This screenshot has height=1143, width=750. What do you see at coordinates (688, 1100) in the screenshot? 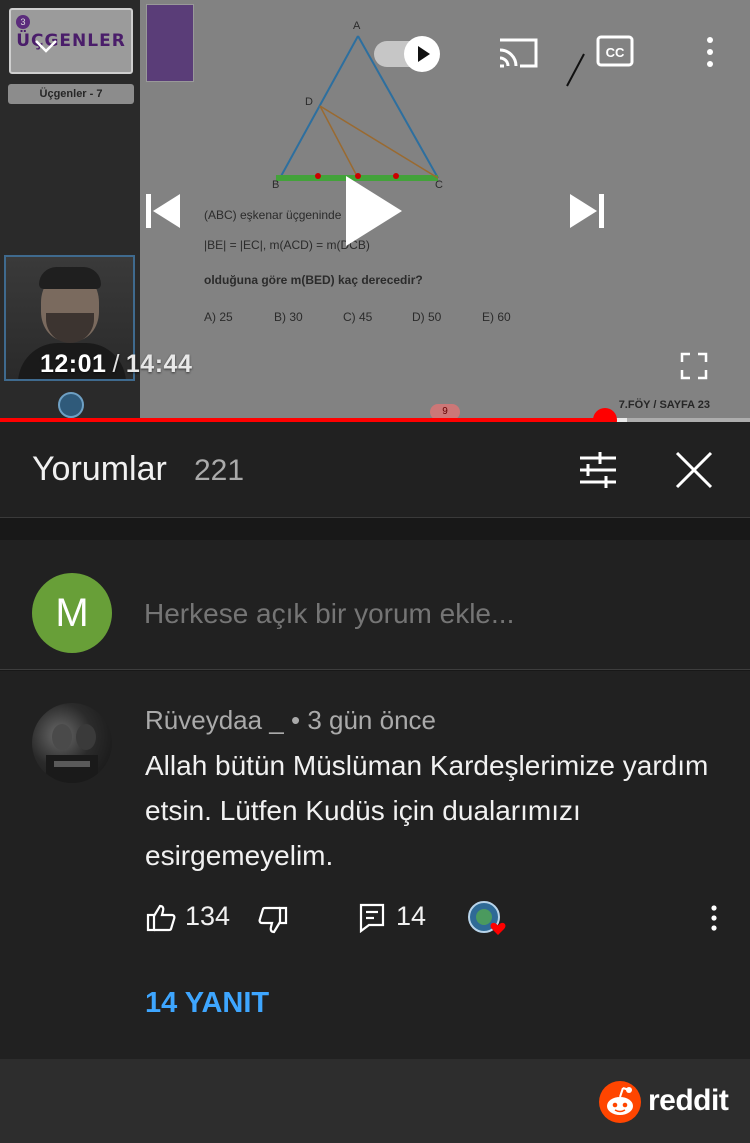
I see `reddit-wordmark: reddit` at bounding box center [688, 1100].